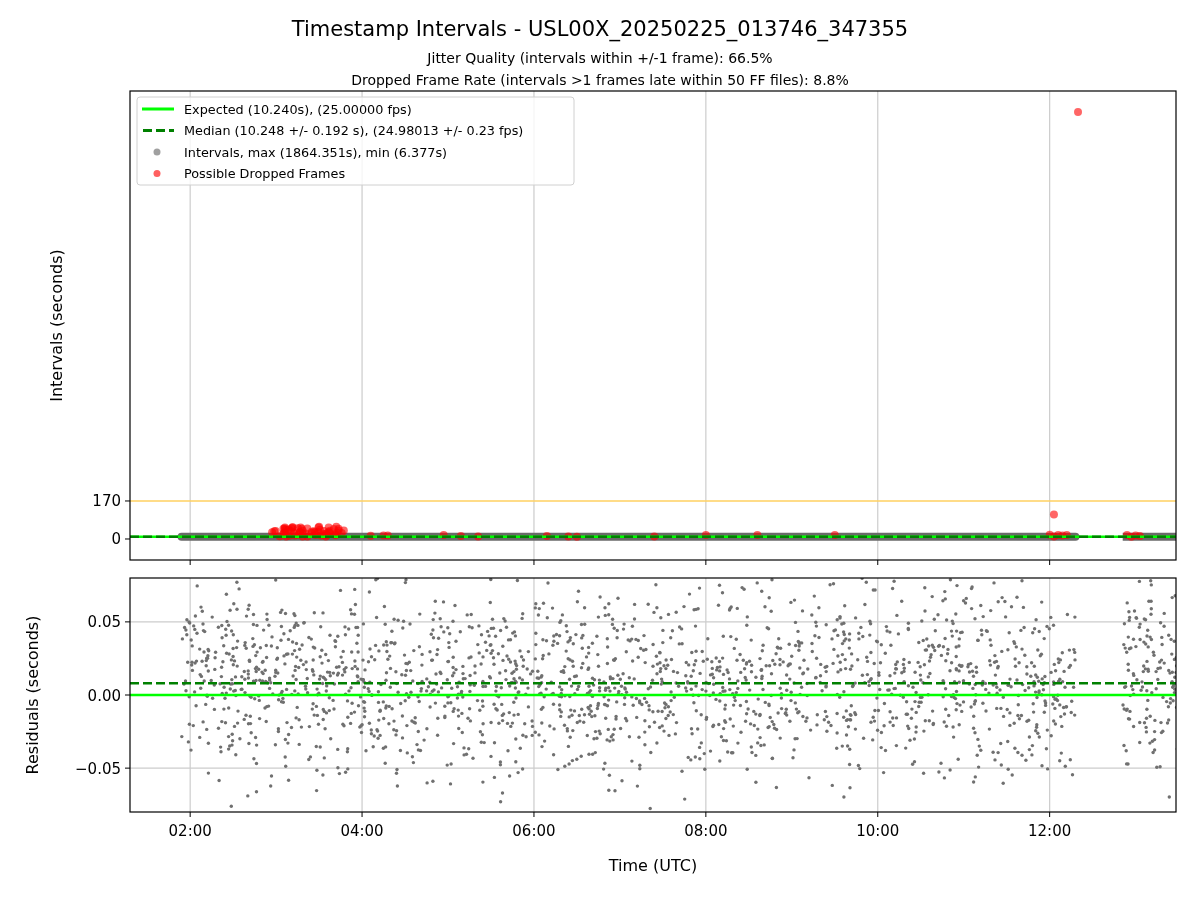 Image resolution: width=1200 pixels, height=900 pixels. I want to click on y-tick-label: 0.00, so click(104, 695).